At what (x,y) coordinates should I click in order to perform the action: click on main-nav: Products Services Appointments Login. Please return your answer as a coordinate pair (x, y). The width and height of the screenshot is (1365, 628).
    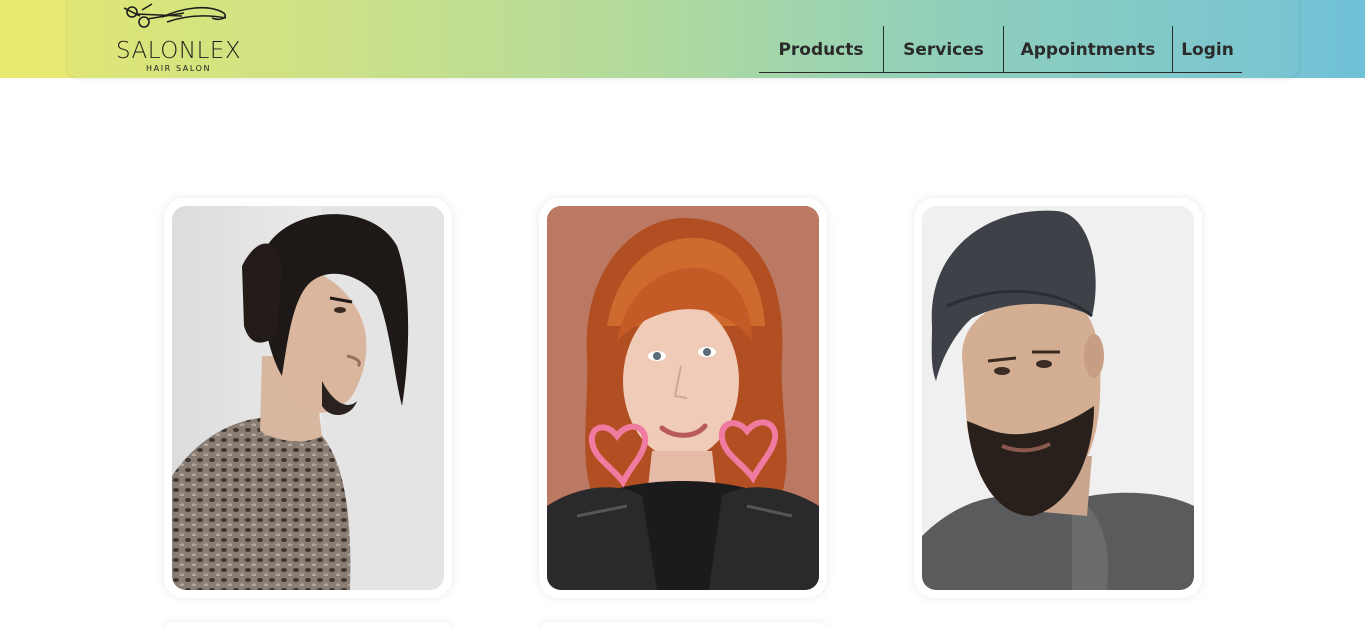
    Looking at the image, I should click on (1000, 49).